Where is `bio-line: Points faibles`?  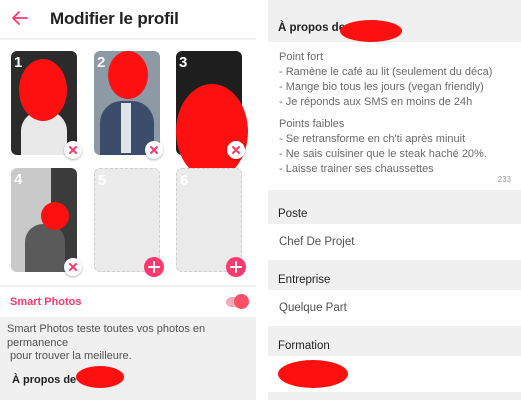
bio-line: Points faibles is located at coordinates (312, 124).